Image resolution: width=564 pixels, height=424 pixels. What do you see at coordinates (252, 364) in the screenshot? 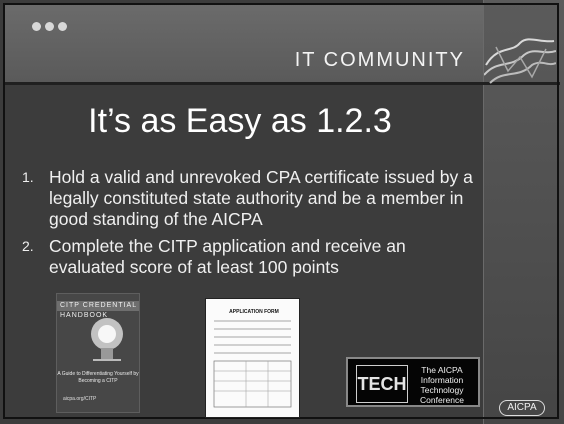
I see `form-lines` at bounding box center [252, 364].